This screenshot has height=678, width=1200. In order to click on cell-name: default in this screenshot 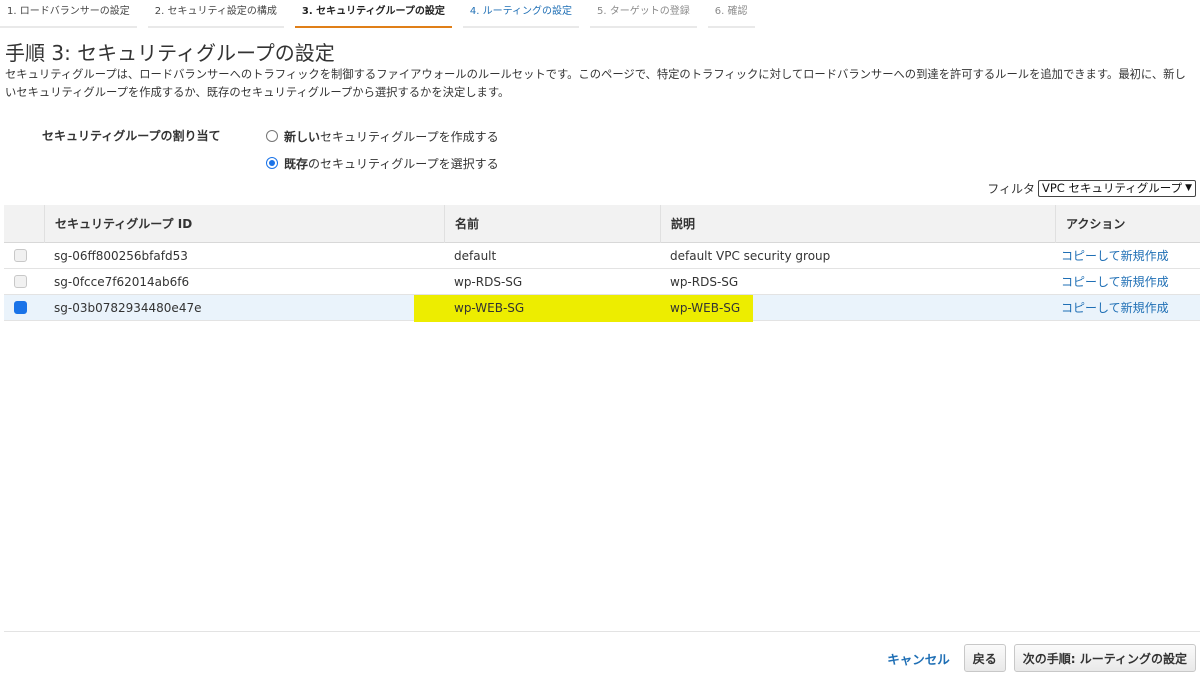, I will do `click(475, 255)`.